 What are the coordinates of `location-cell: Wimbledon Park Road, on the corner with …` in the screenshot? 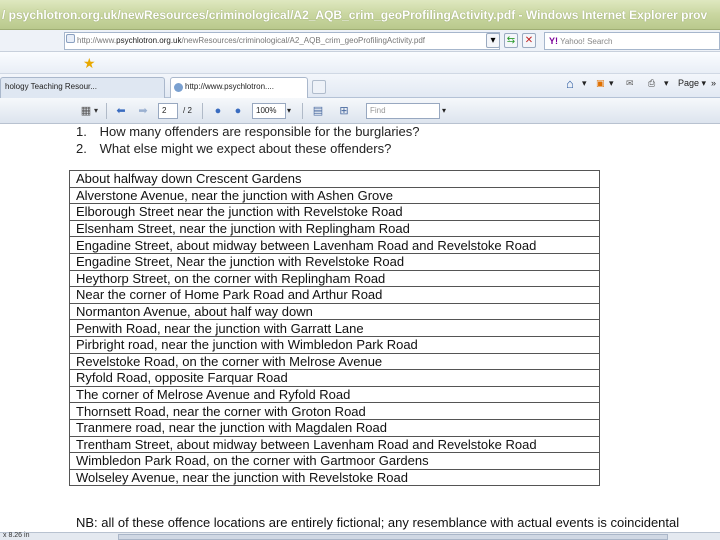 It's located at (334, 461).